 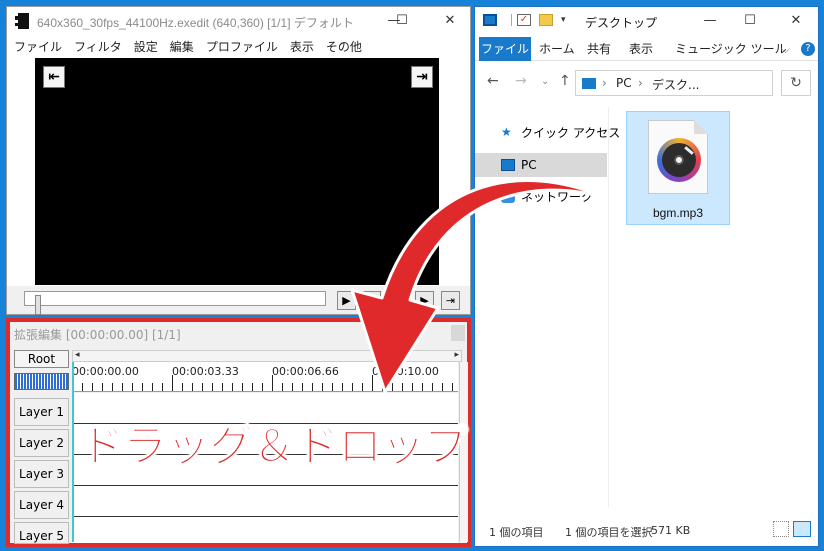 I want to click on new-folder-icon, so click(x=546, y=20).